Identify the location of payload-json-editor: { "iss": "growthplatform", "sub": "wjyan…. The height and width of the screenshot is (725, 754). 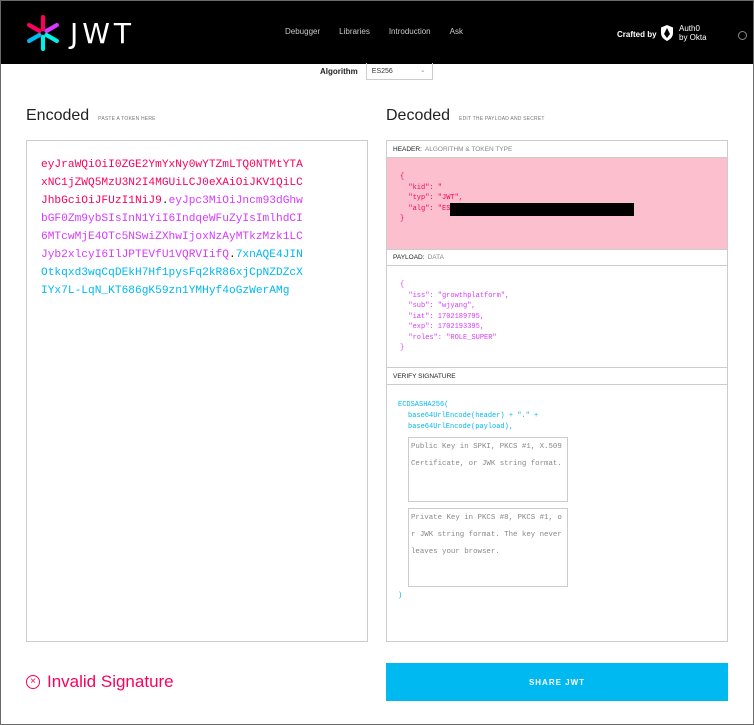
(557, 317).